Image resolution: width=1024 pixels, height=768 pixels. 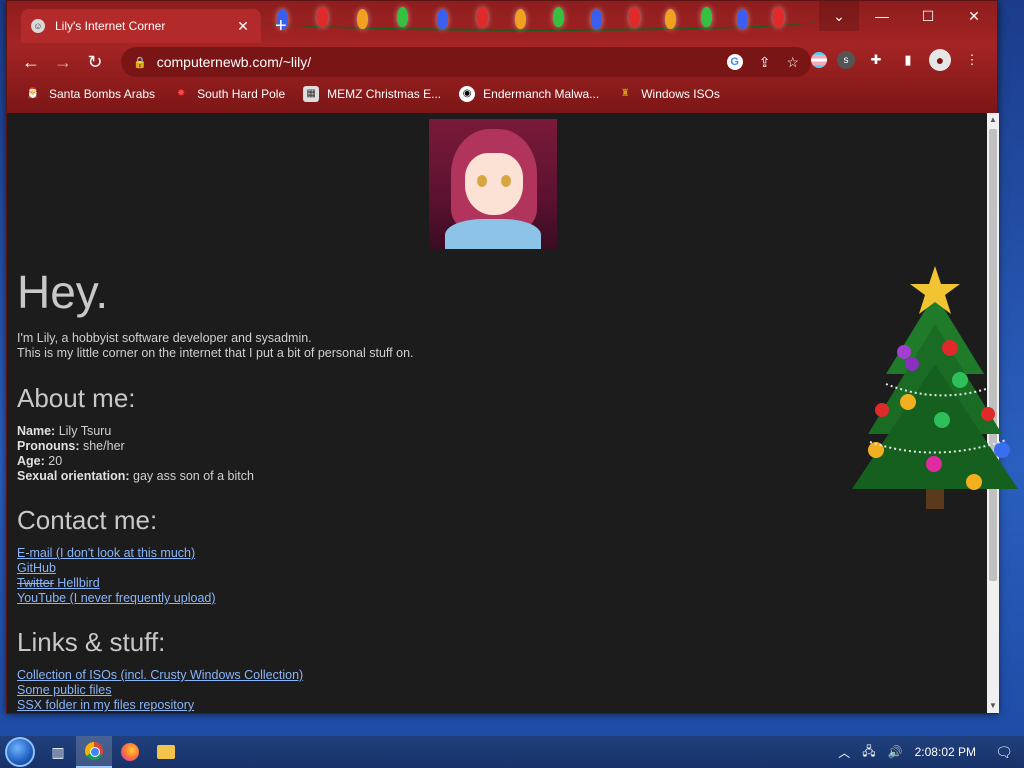 I want to click on maximize-icon: ☐, so click(x=928, y=16).